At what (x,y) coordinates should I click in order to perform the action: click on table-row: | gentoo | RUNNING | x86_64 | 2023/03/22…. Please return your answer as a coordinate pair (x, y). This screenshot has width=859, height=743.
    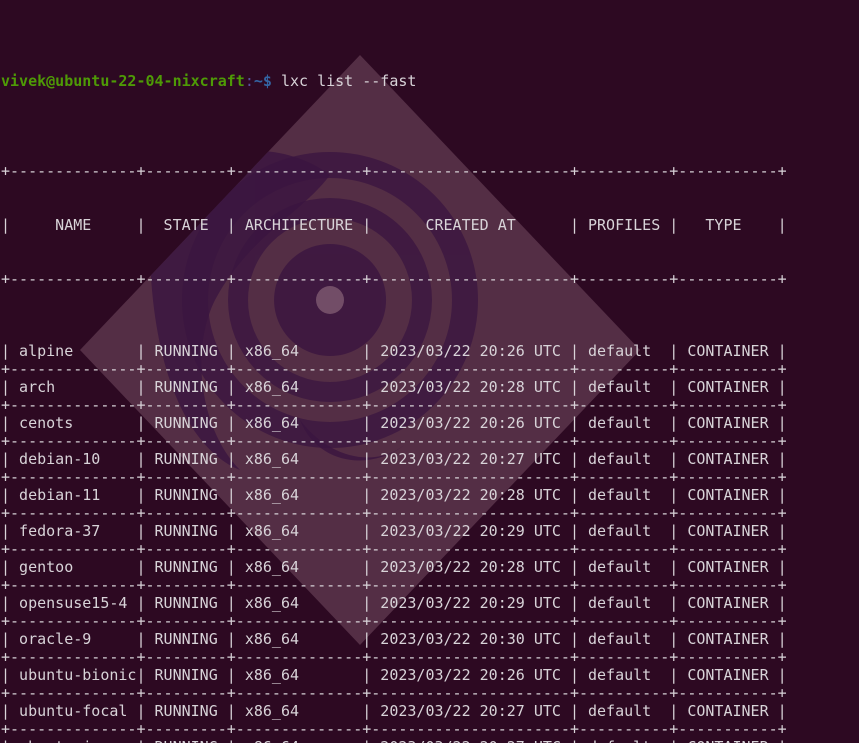
    Looking at the image, I should click on (394, 567).